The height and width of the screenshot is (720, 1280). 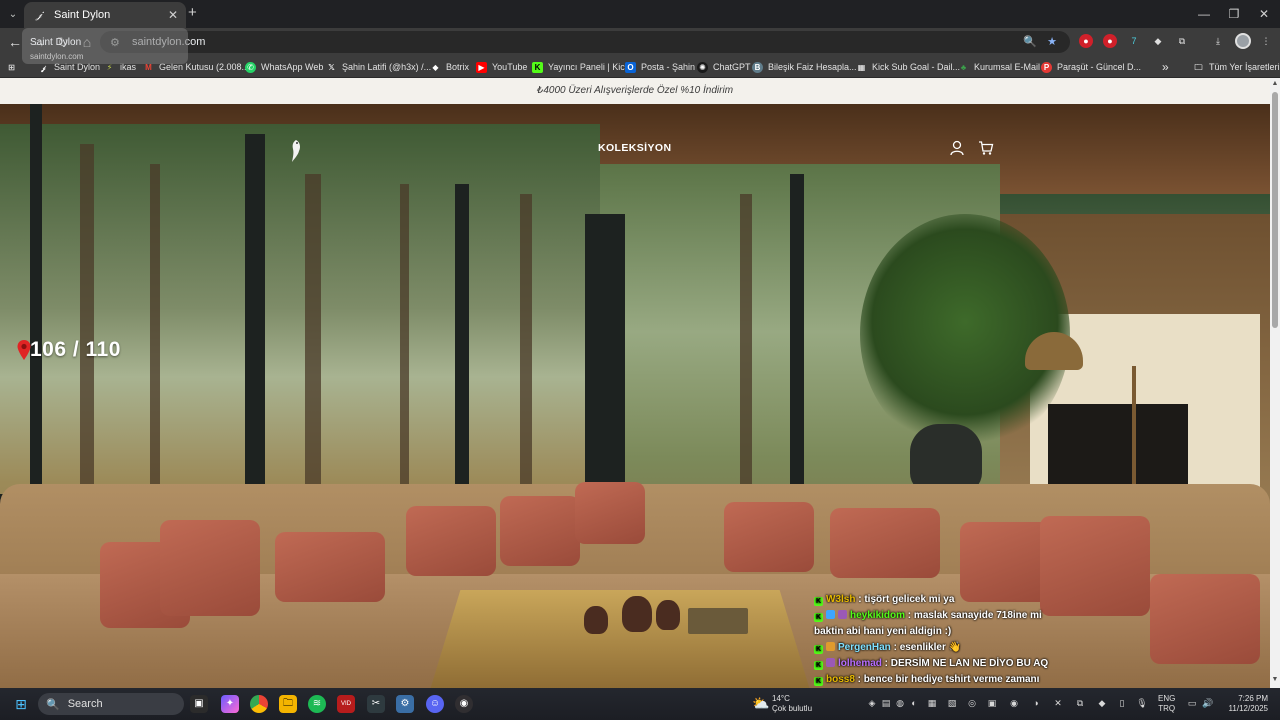 I want to click on minimize-button: —, so click(x=1204, y=14).